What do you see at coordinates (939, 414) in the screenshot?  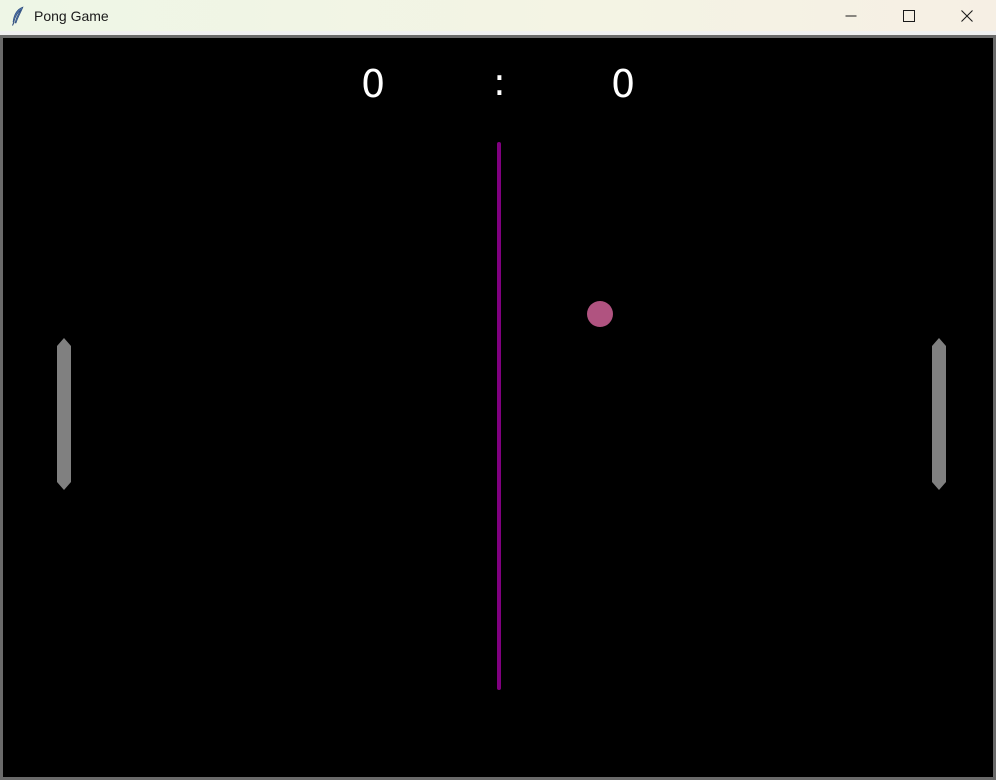 I see `right-paddle` at bounding box center [939, 414].